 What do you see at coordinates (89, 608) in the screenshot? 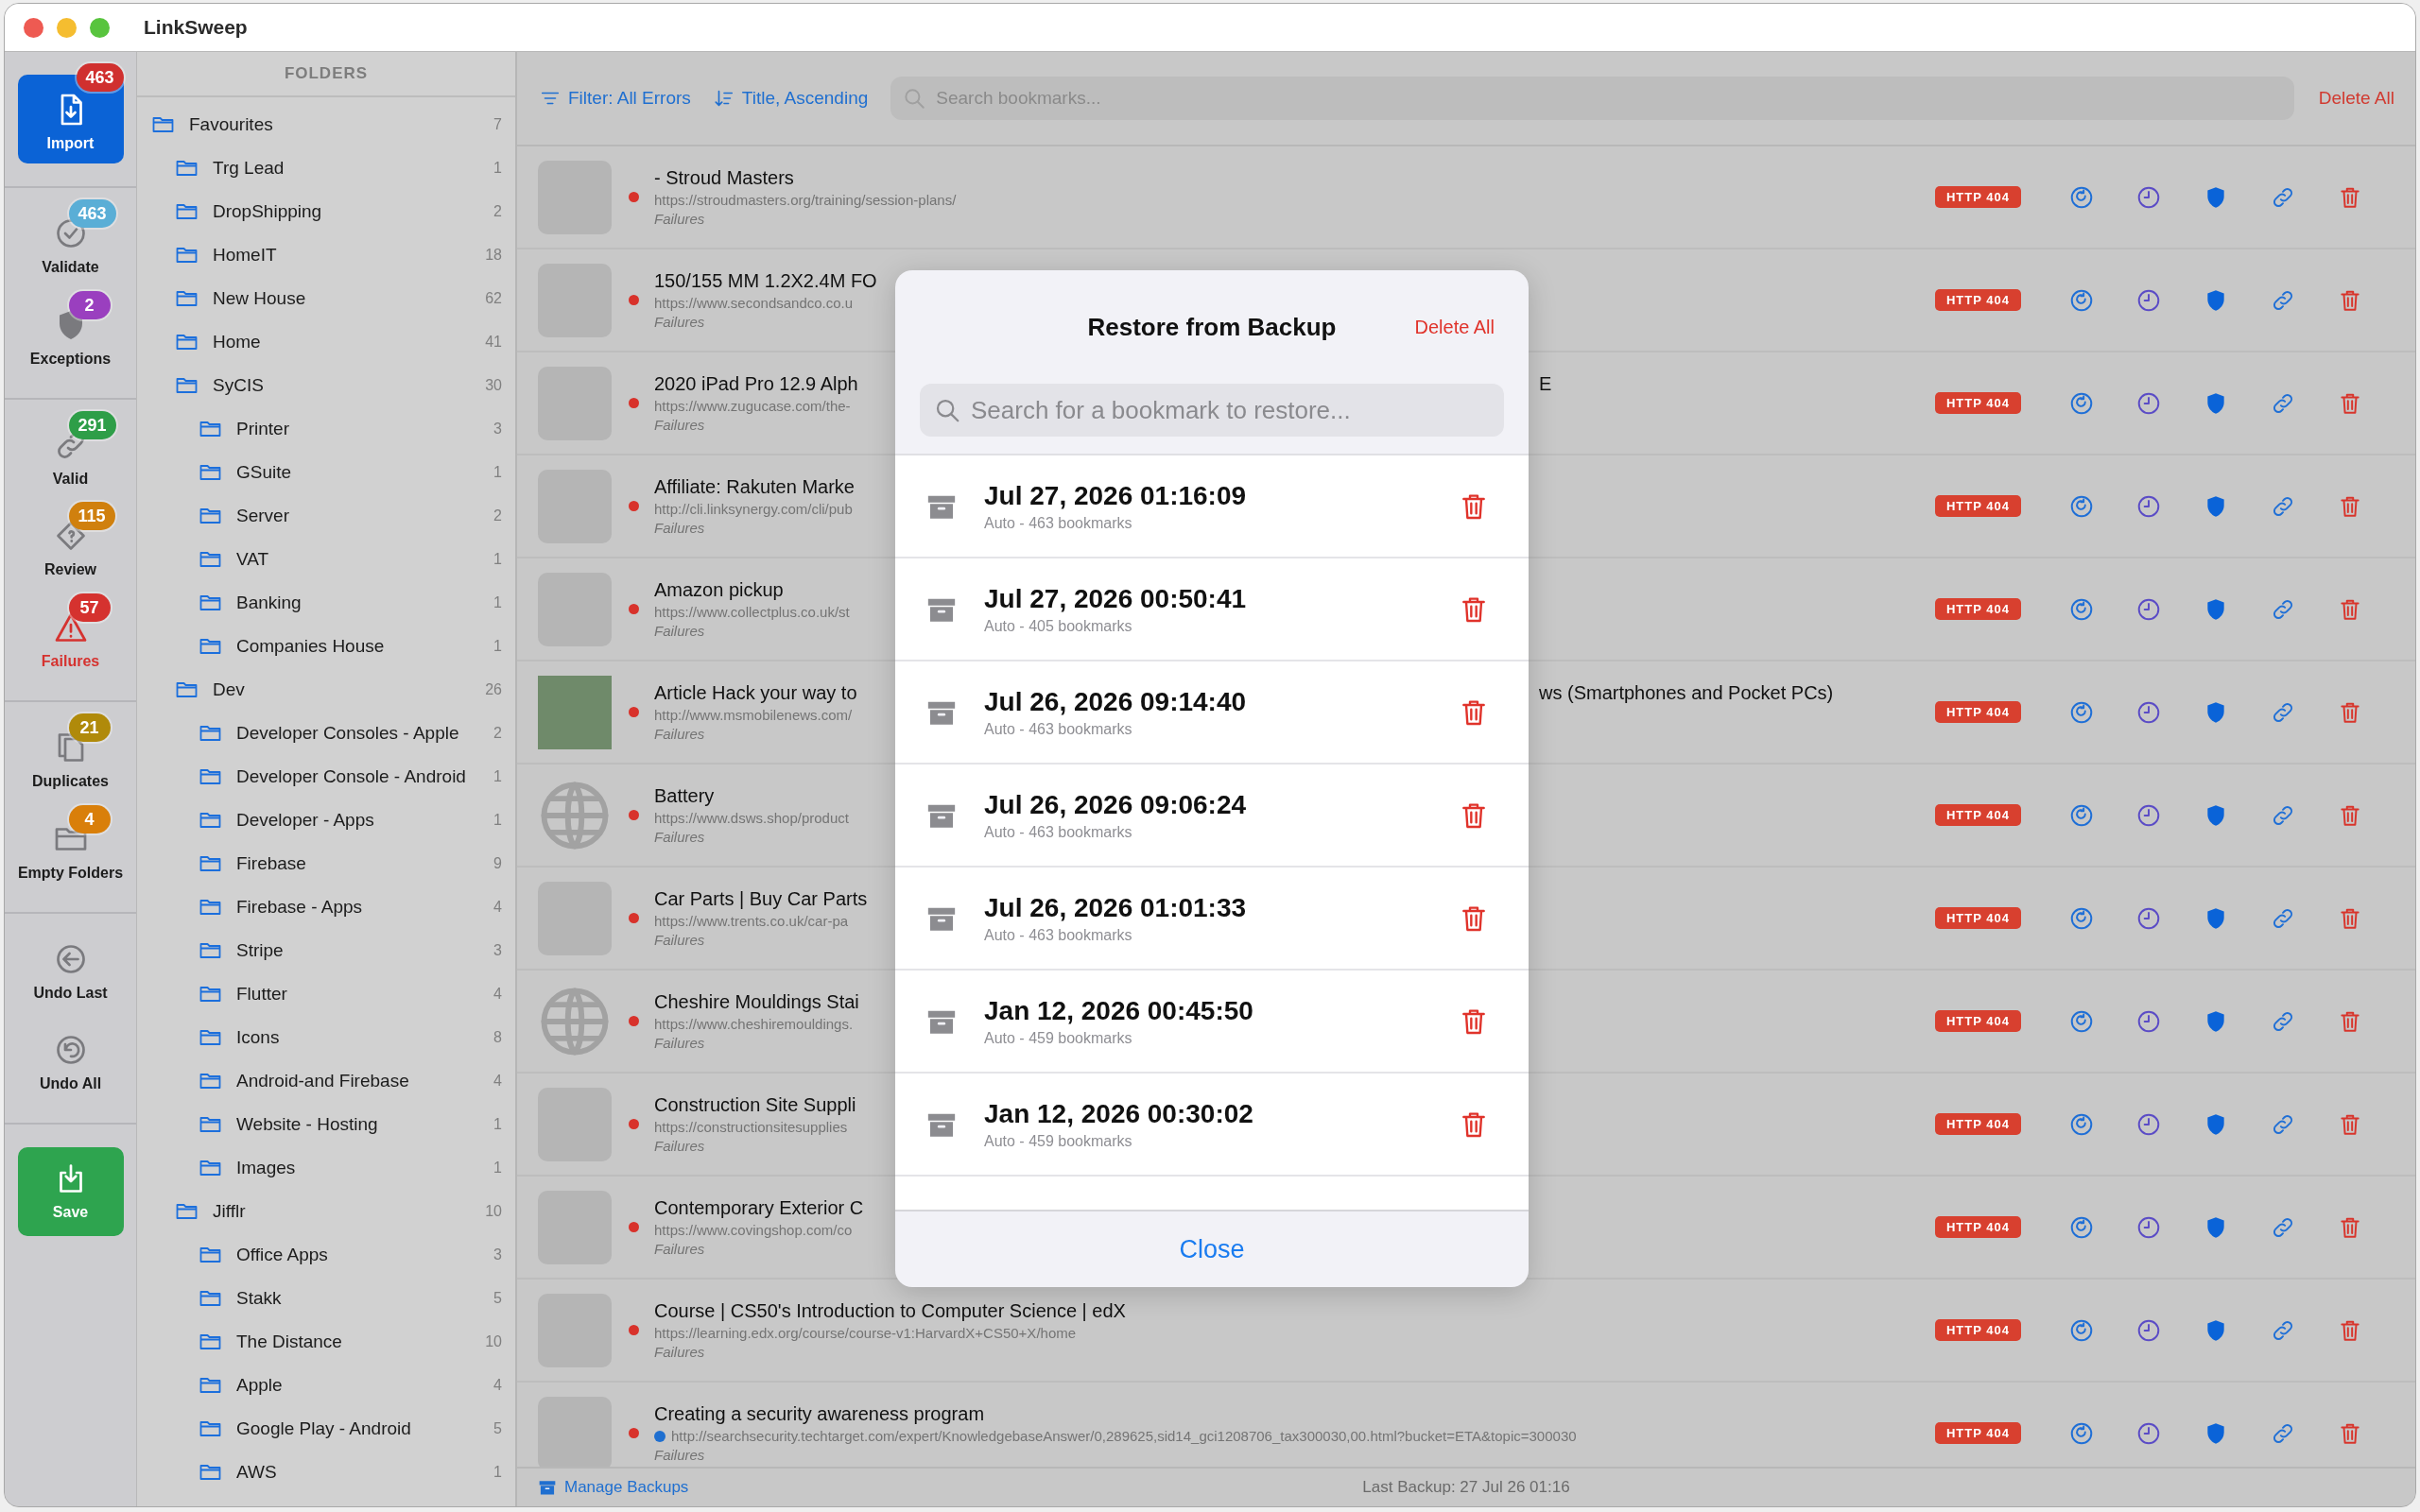
I see `count-badge: 57` at bounding box center [89, 608].